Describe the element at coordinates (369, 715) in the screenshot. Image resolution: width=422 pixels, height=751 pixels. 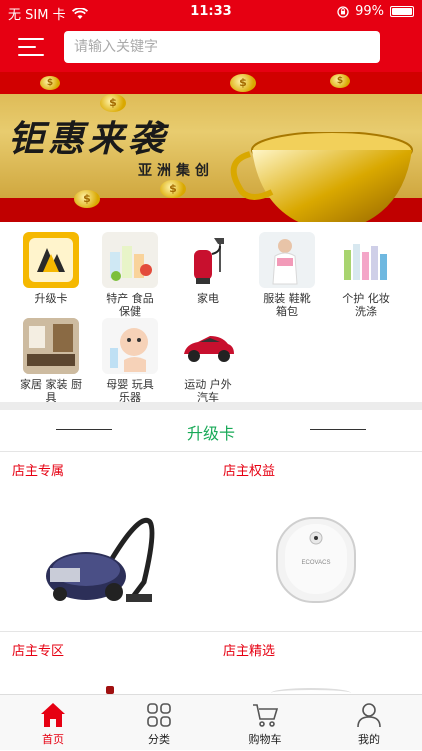
I see `profile-icon` at that location.